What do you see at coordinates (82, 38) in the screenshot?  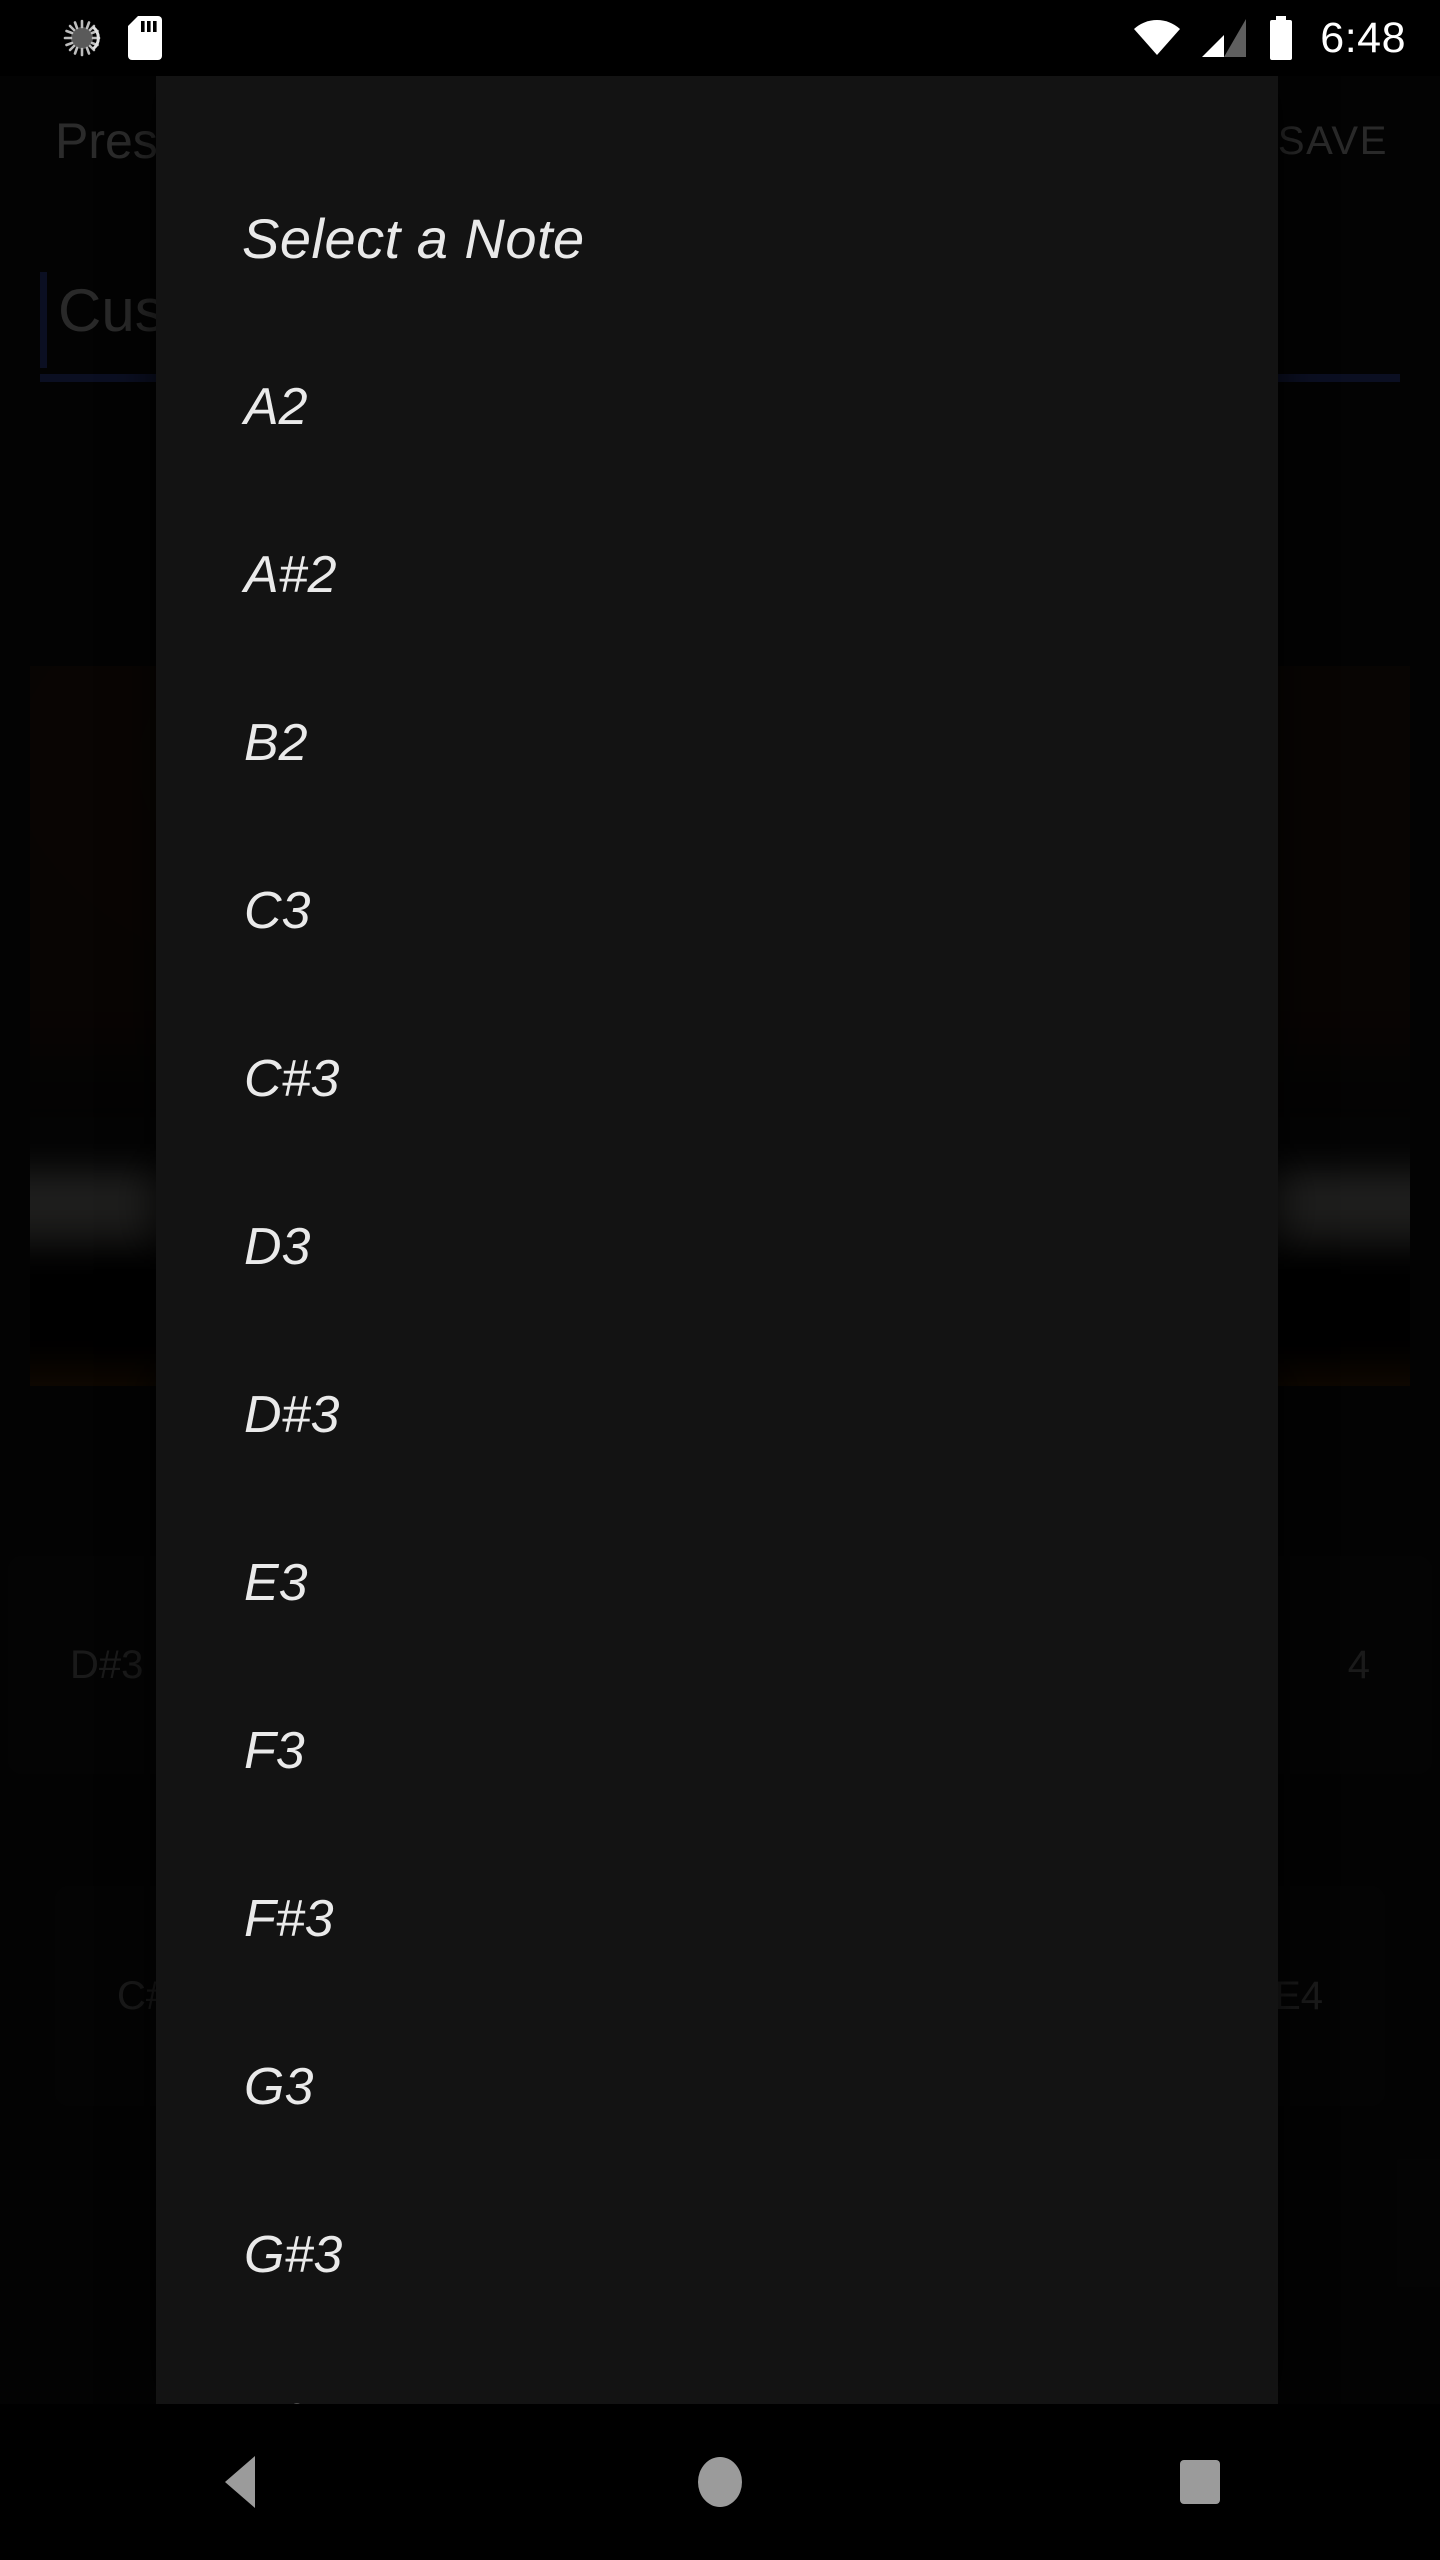 I see `sync-spinner-icon` at bounding box center [82, 38].